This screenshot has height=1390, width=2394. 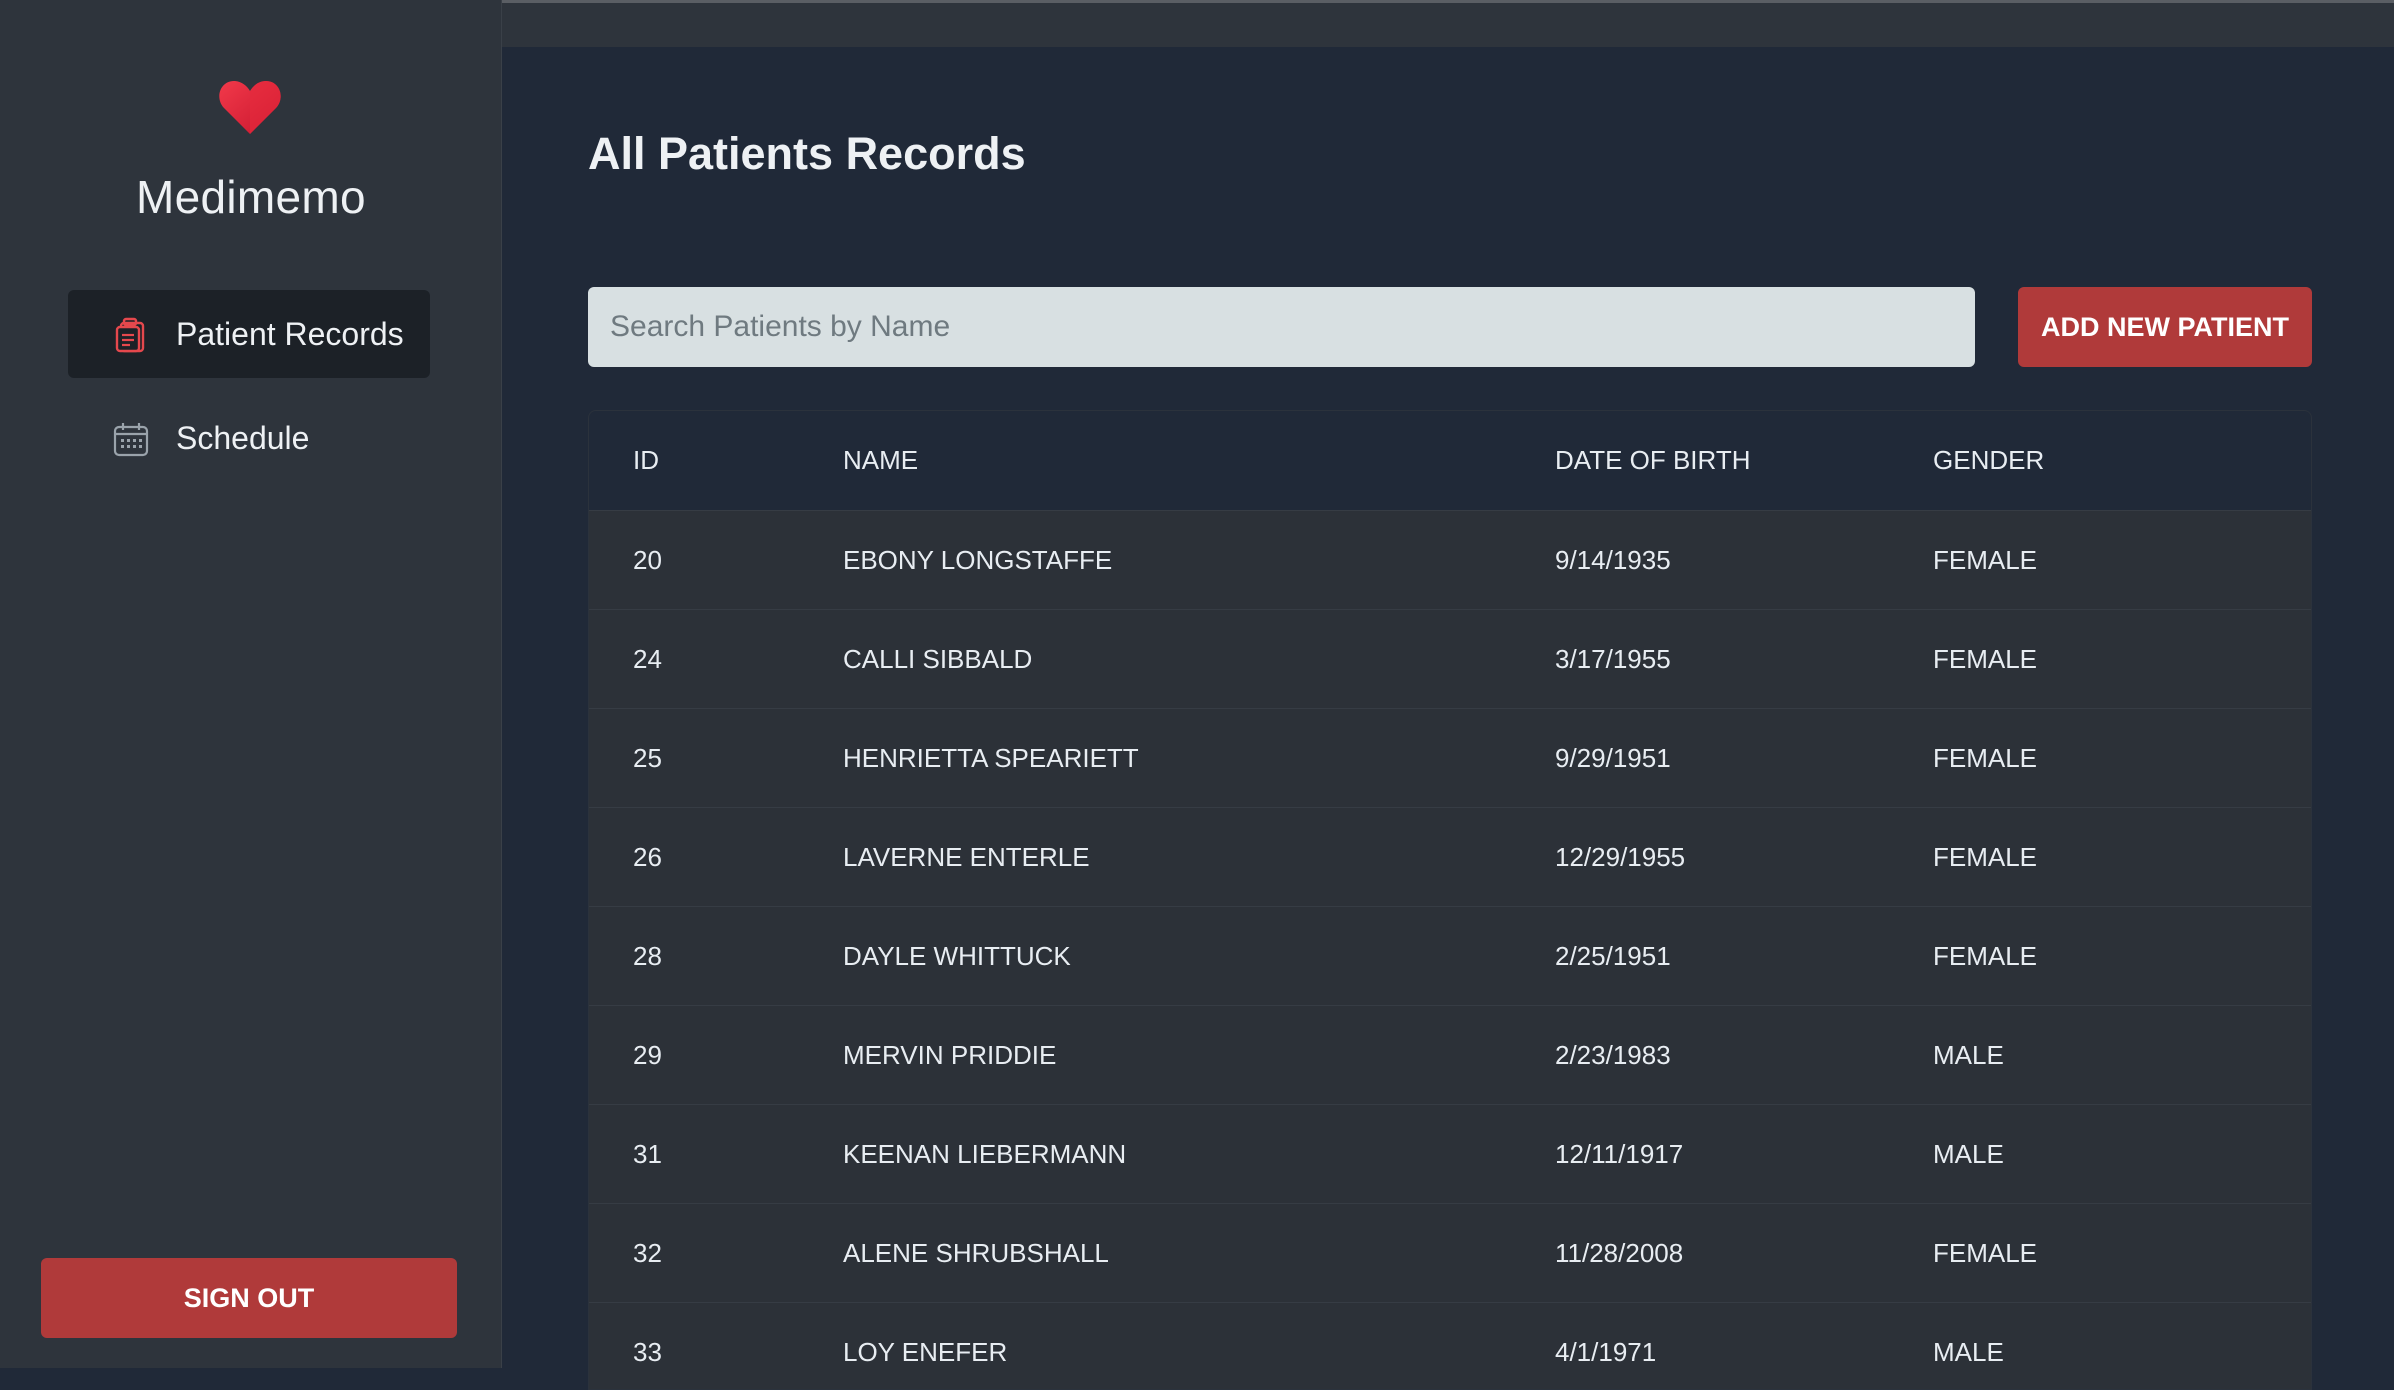 I want to click on table-row: 29 MERVIN PRIDDIE 2/23/1983 MALE, so click(x=1450, y=1055).